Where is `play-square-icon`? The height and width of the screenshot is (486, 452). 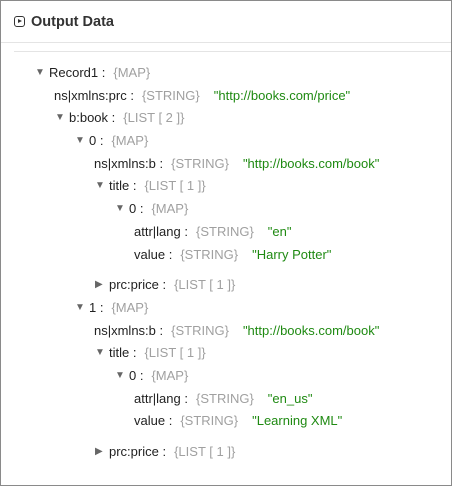
play-square-icon is located at coordinates (19, 21).